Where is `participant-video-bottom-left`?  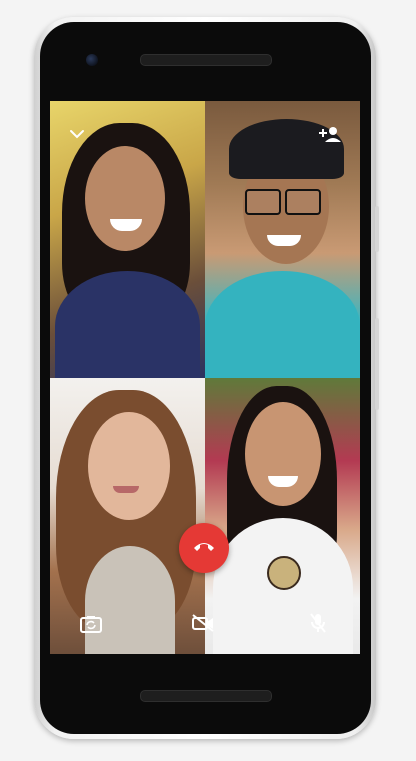
participant-video-bottom-left is located at coordinates (127, 516).